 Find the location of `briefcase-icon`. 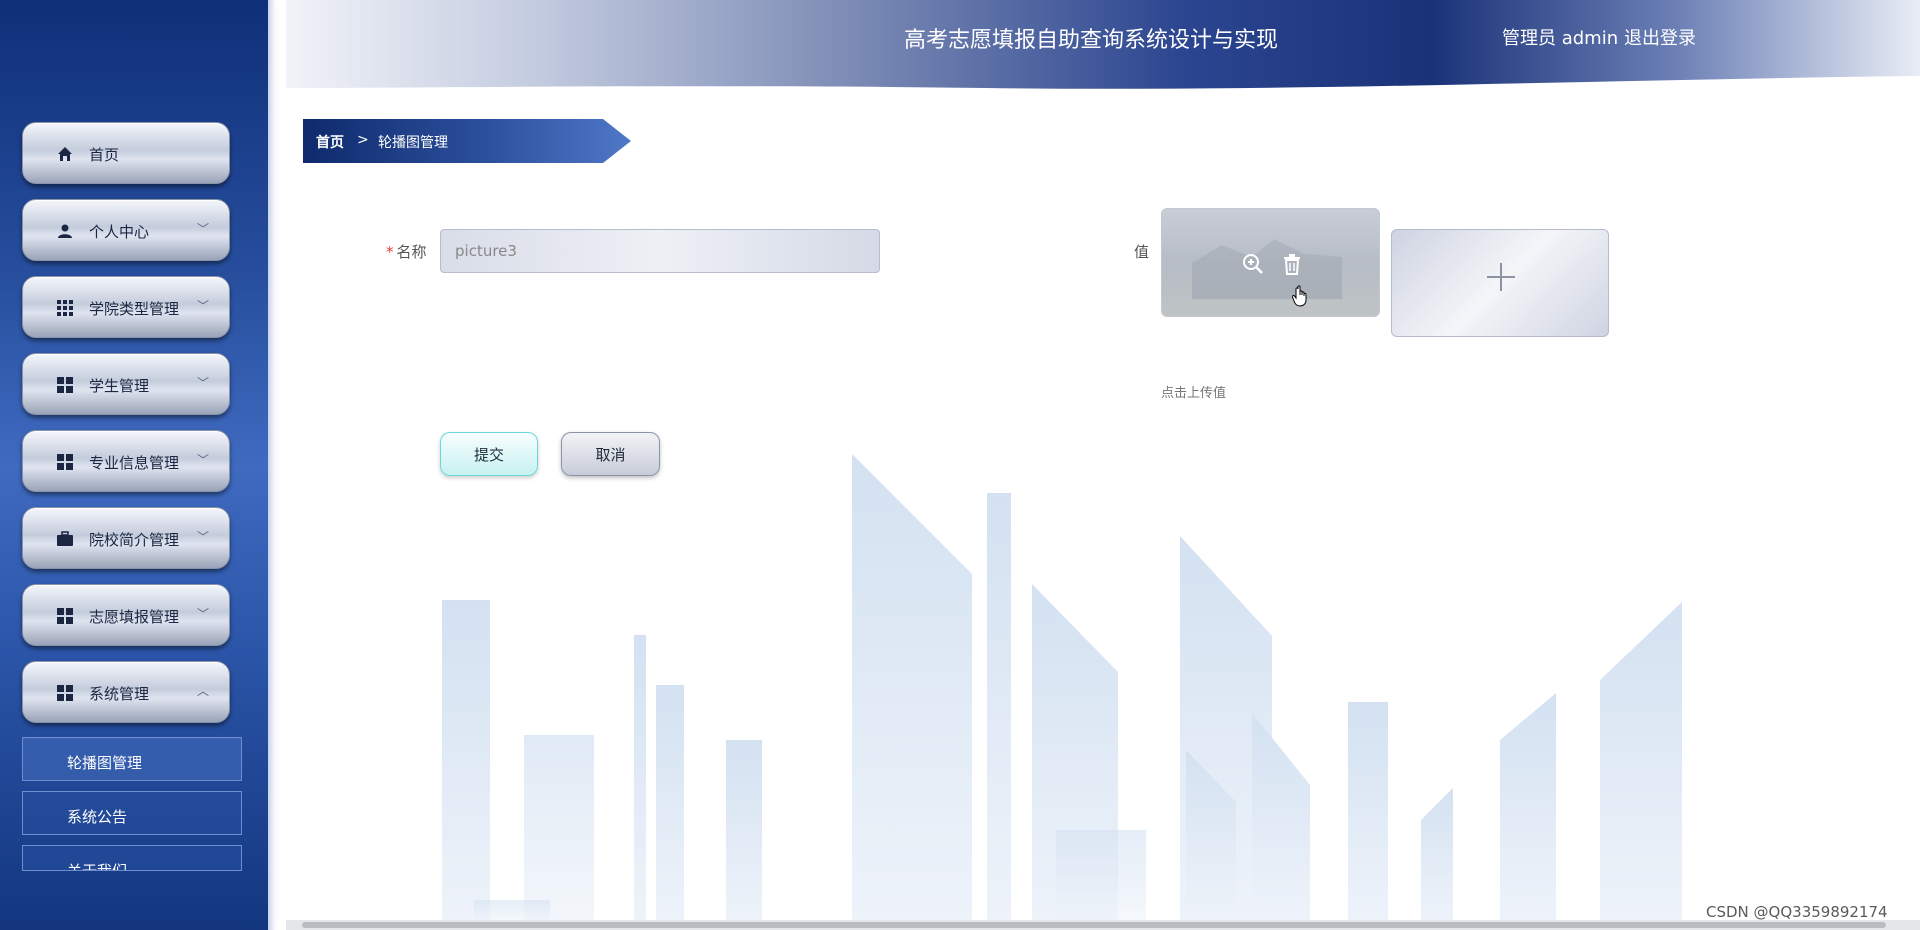

briefcase-icon is located at coordinates (65, 539).